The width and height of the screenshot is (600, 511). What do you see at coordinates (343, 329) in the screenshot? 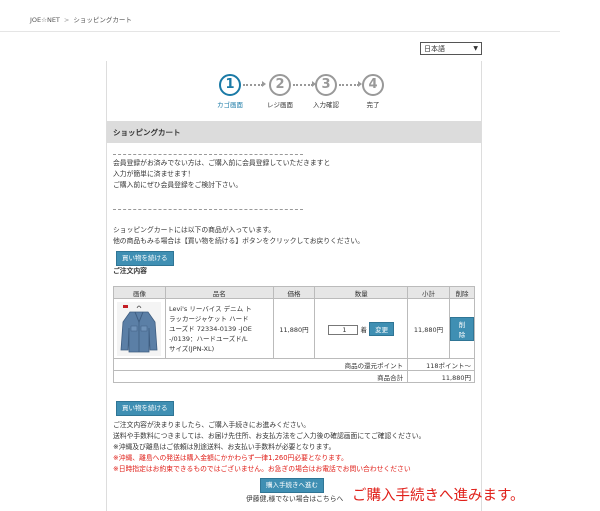
I see `quantity-input: 1` at bounding box center [343, 329].